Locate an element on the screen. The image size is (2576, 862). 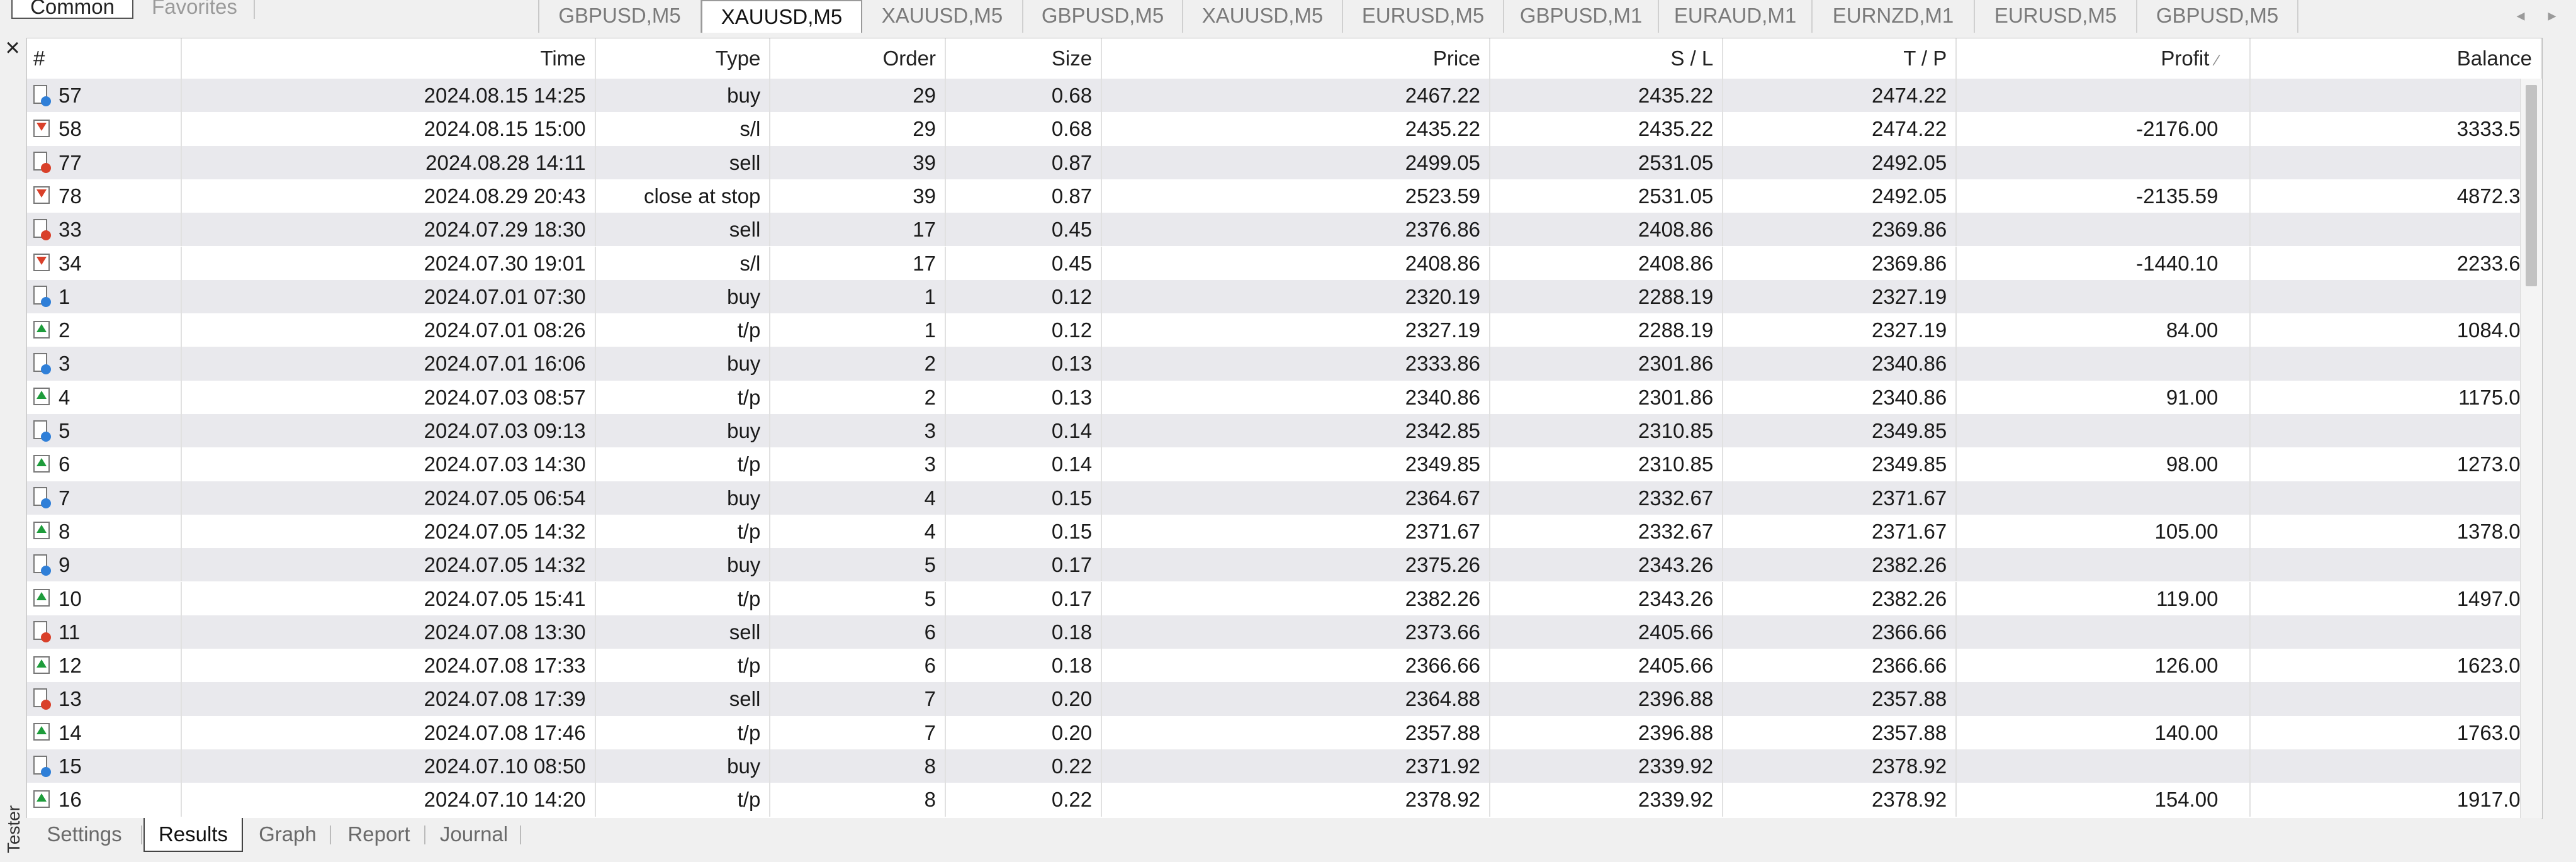
cell-type: sell is located at coordinates (683, 632).